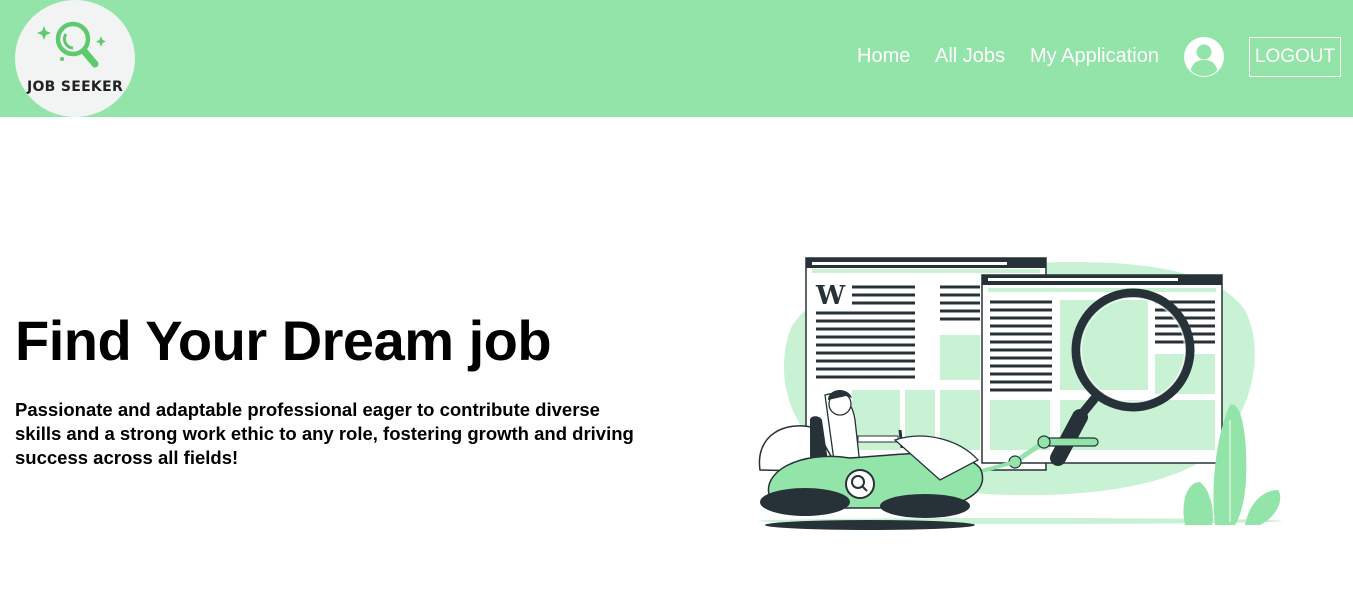 This screenshot has width=1353, height=590. I want to click on hero-title: Find Your Dream job, so click(283, 340).